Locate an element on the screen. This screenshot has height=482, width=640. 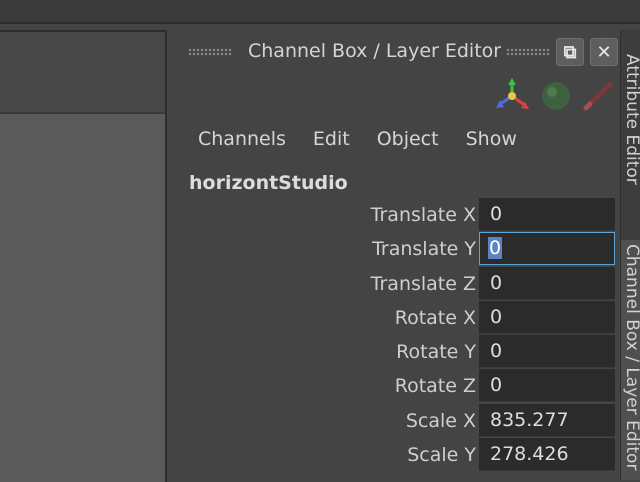
attribute-row-rotate-x: Rotate X 0 is located at coordinates (395, 317).